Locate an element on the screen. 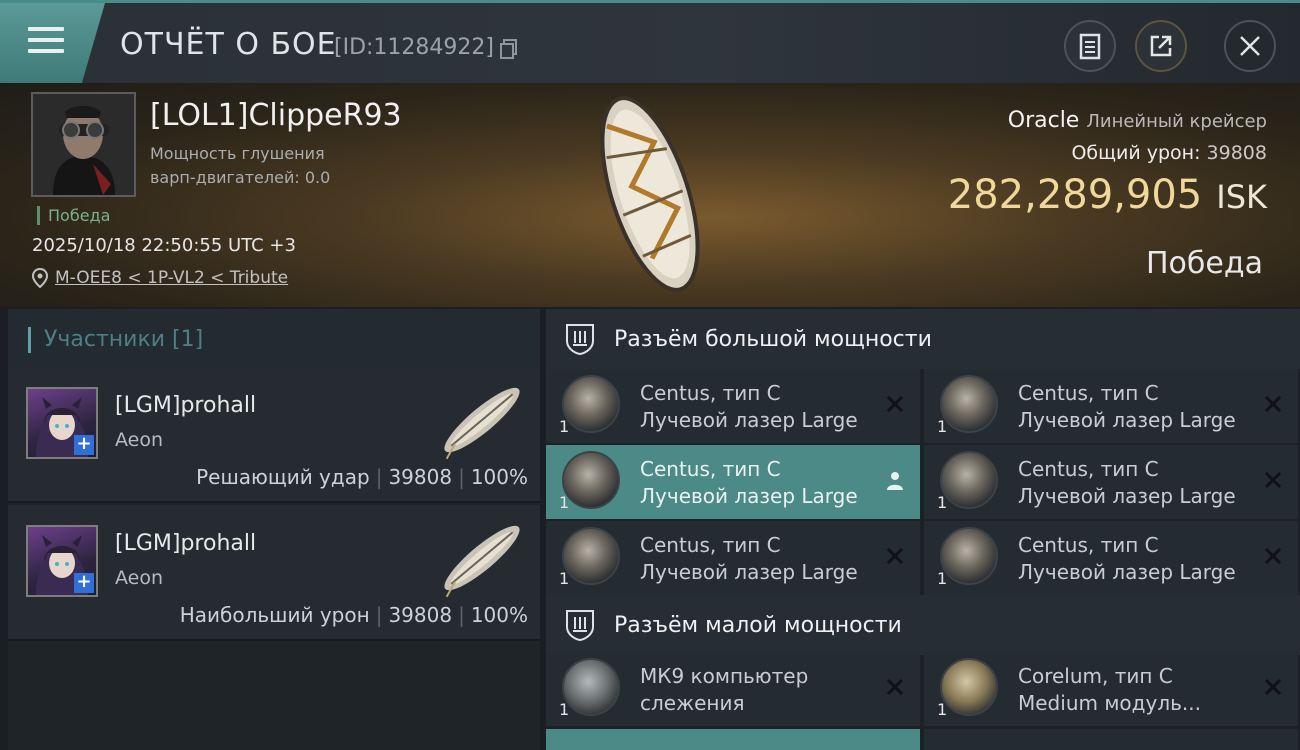 The height and width of the screenshot is (750, 1300). high-slot-header: Разъём большой мощности is located at coordinates (923, 339).